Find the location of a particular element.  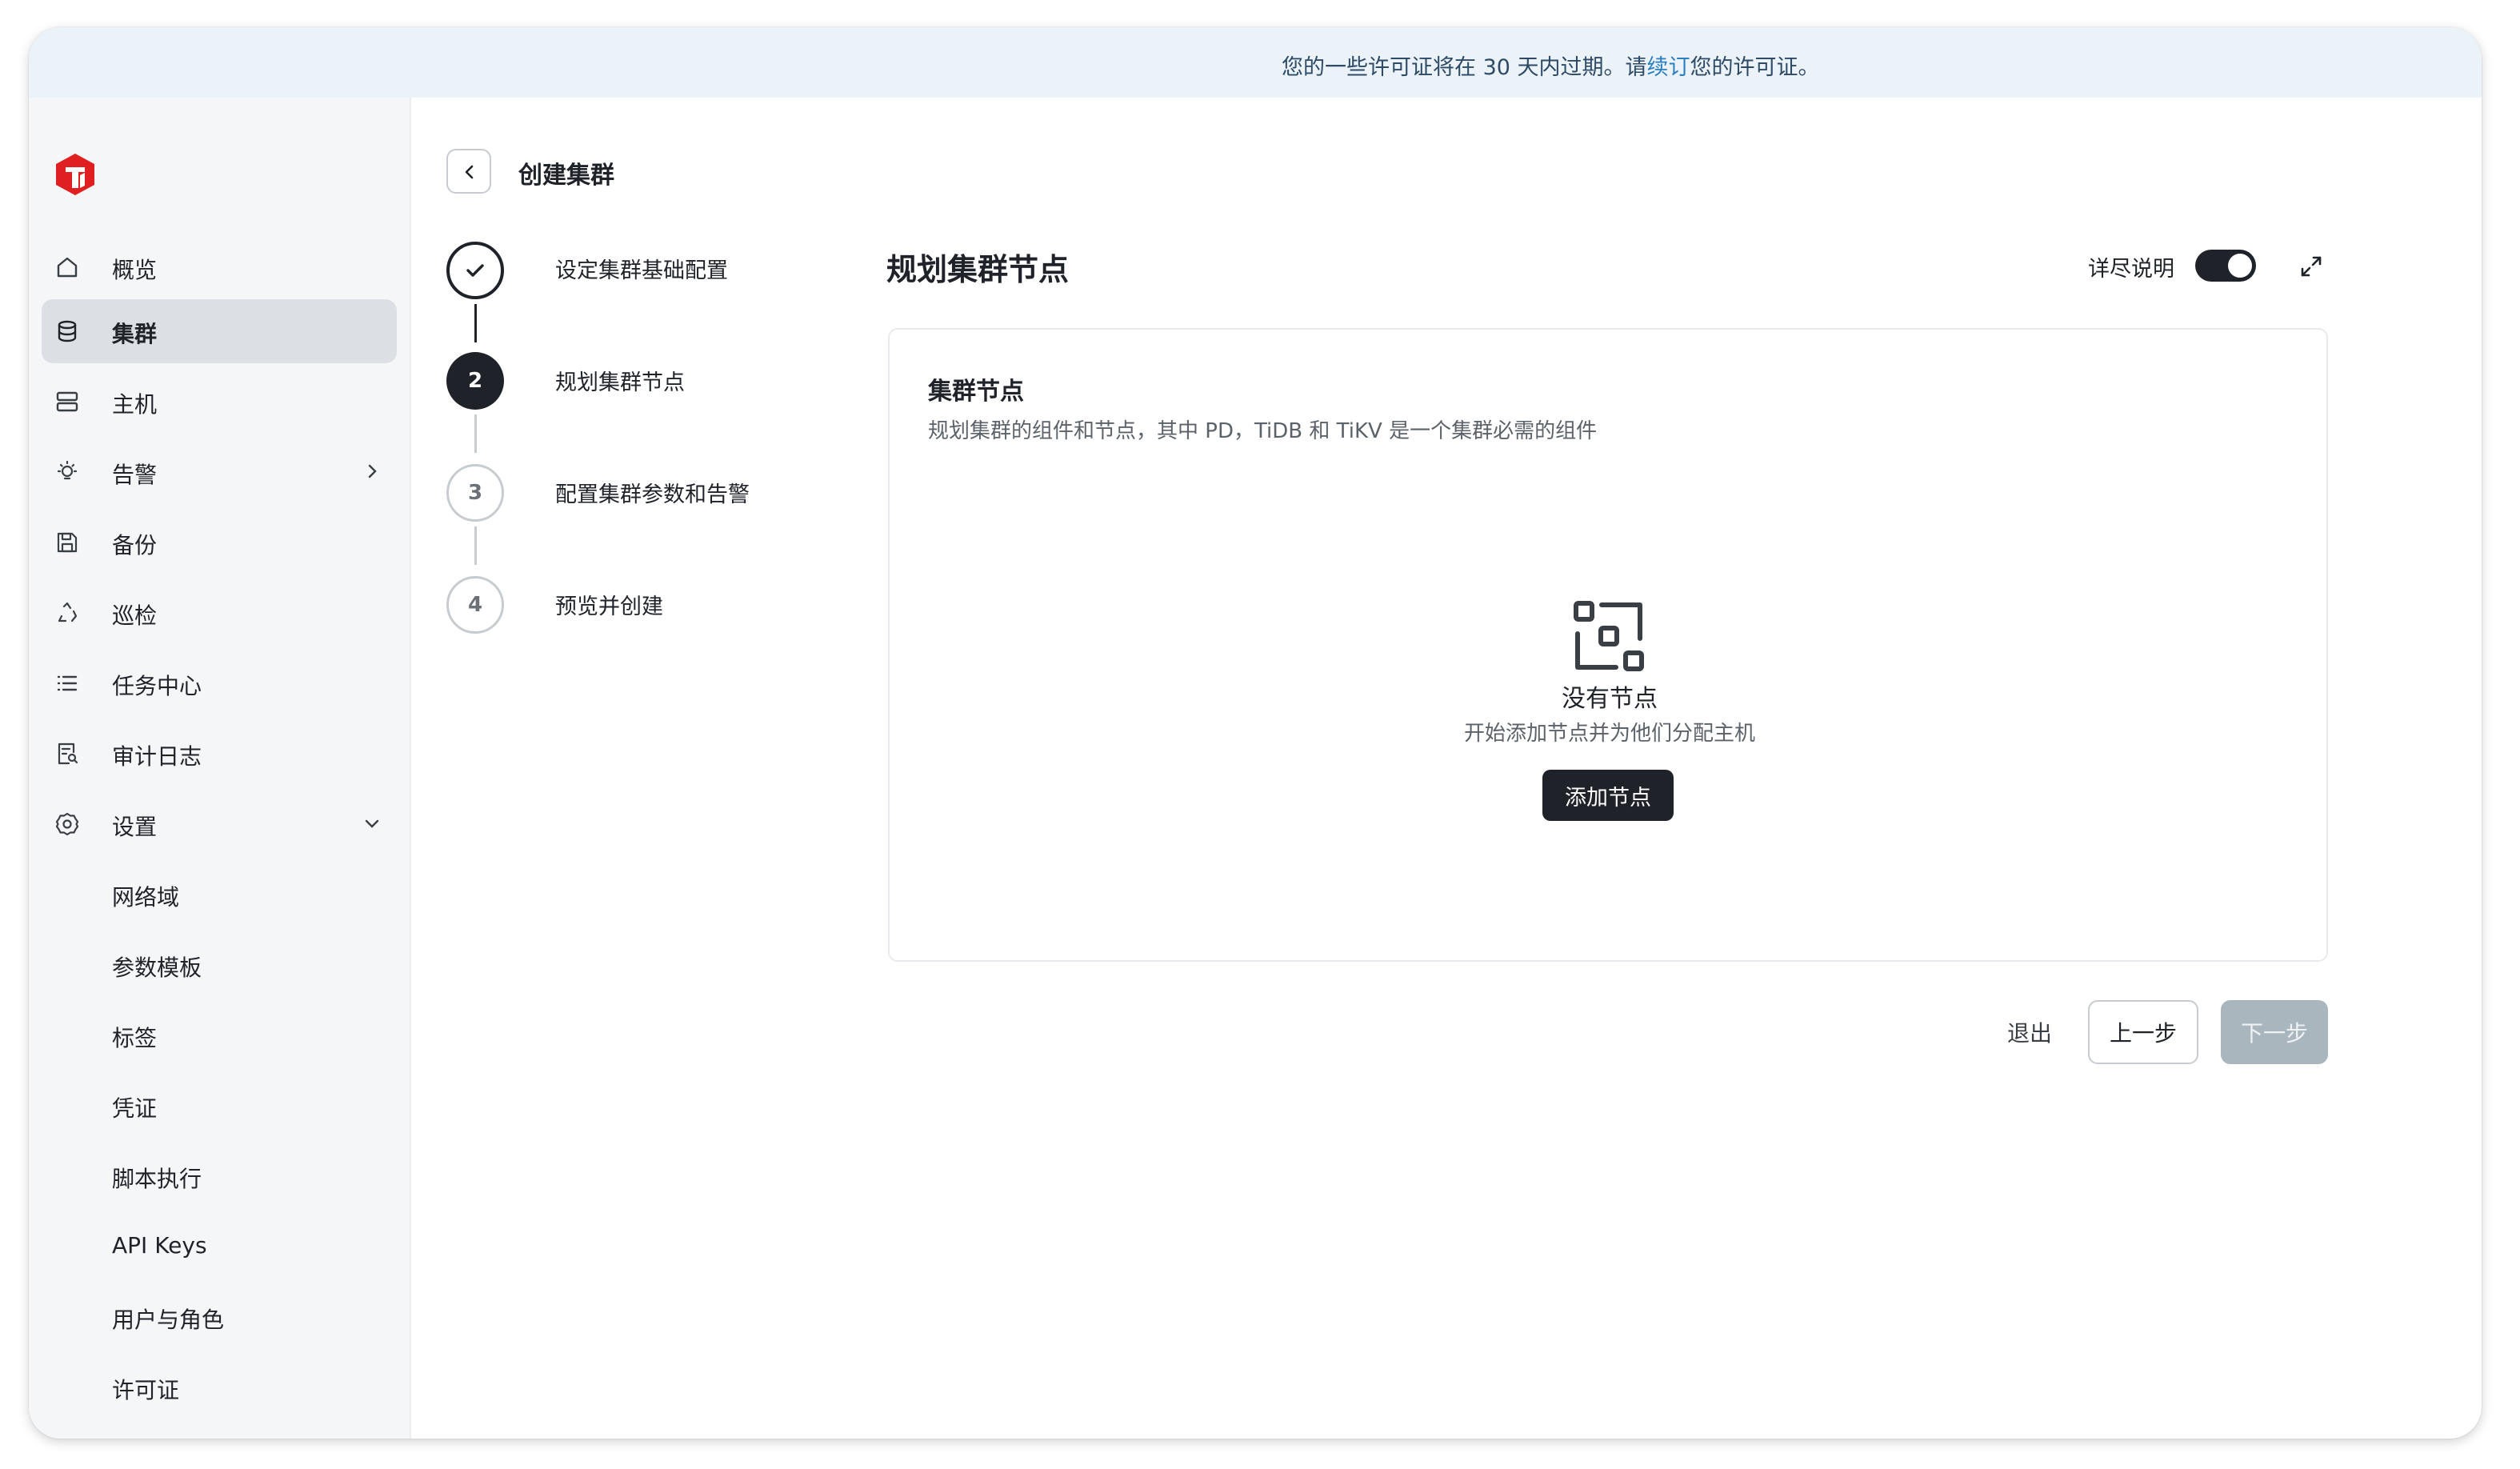

renew-link: 续订 is located at coordinates (1668, 67).